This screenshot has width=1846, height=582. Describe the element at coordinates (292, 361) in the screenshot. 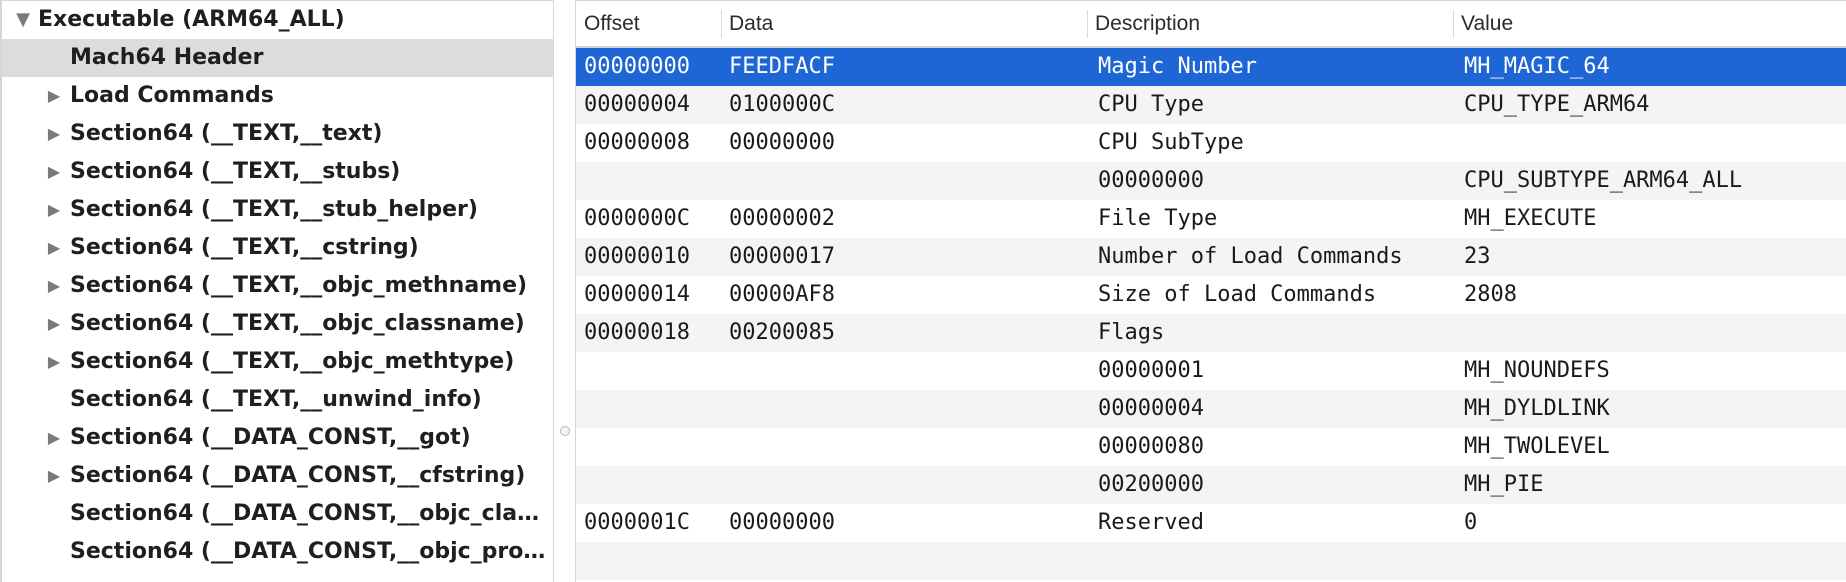

I see `tree-item-label: Section64 (__TEXT,__objc_methtype)` at that location.